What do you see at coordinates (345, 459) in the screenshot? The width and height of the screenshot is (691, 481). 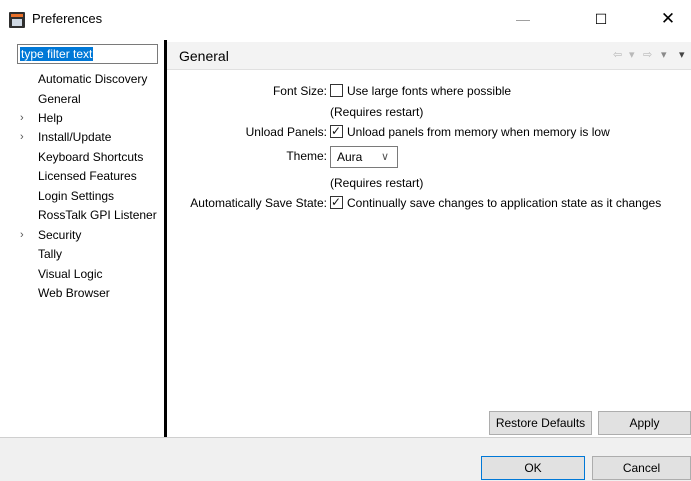 I see `dialog-footer` at bounding box center [345, 459].